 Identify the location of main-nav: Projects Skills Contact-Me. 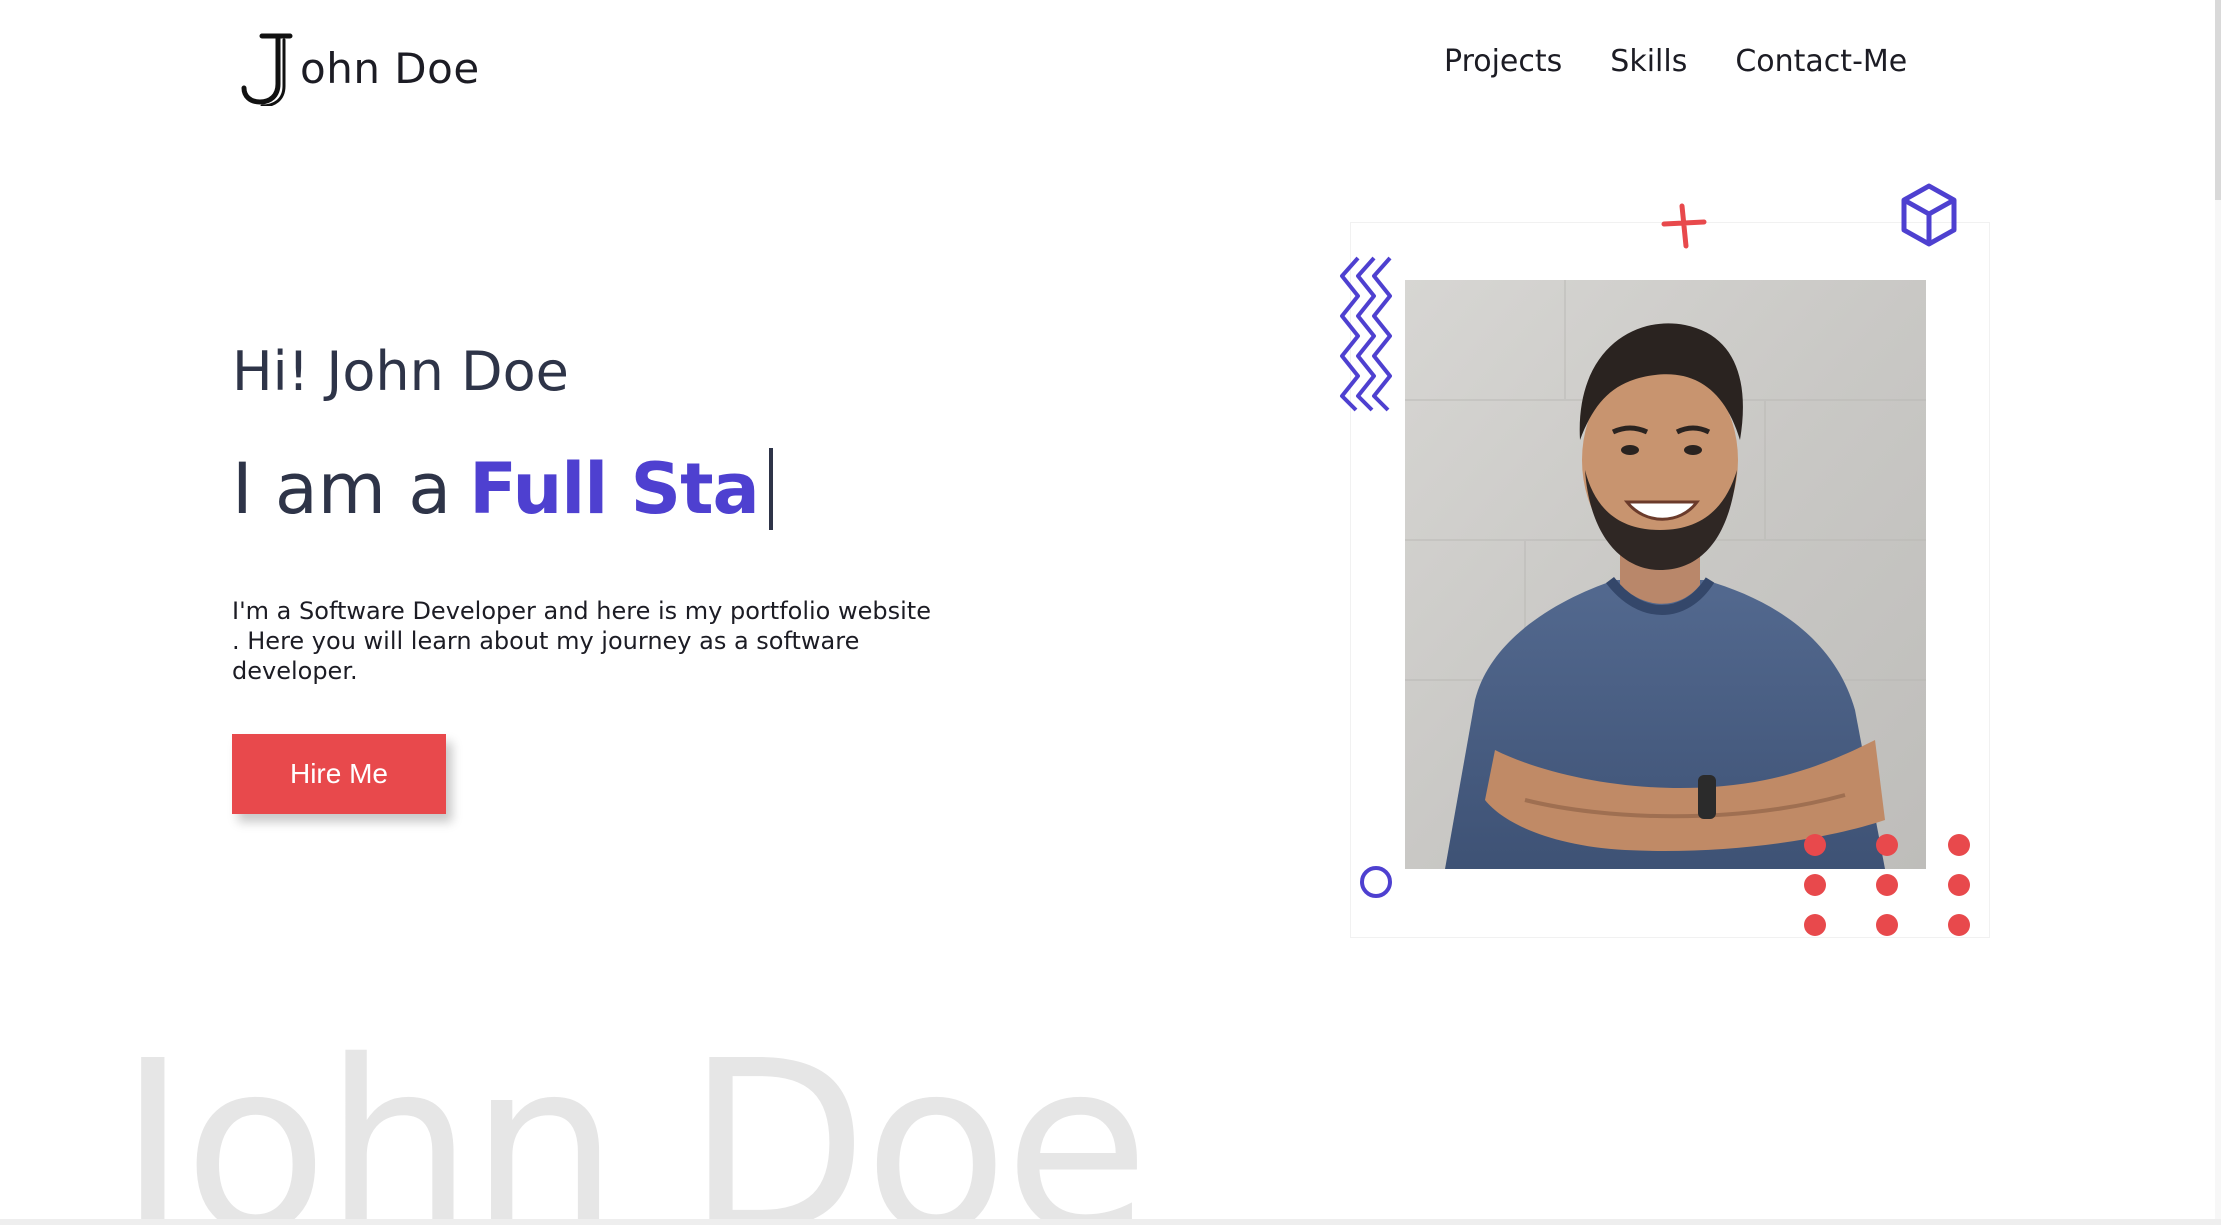
(1675, 61).